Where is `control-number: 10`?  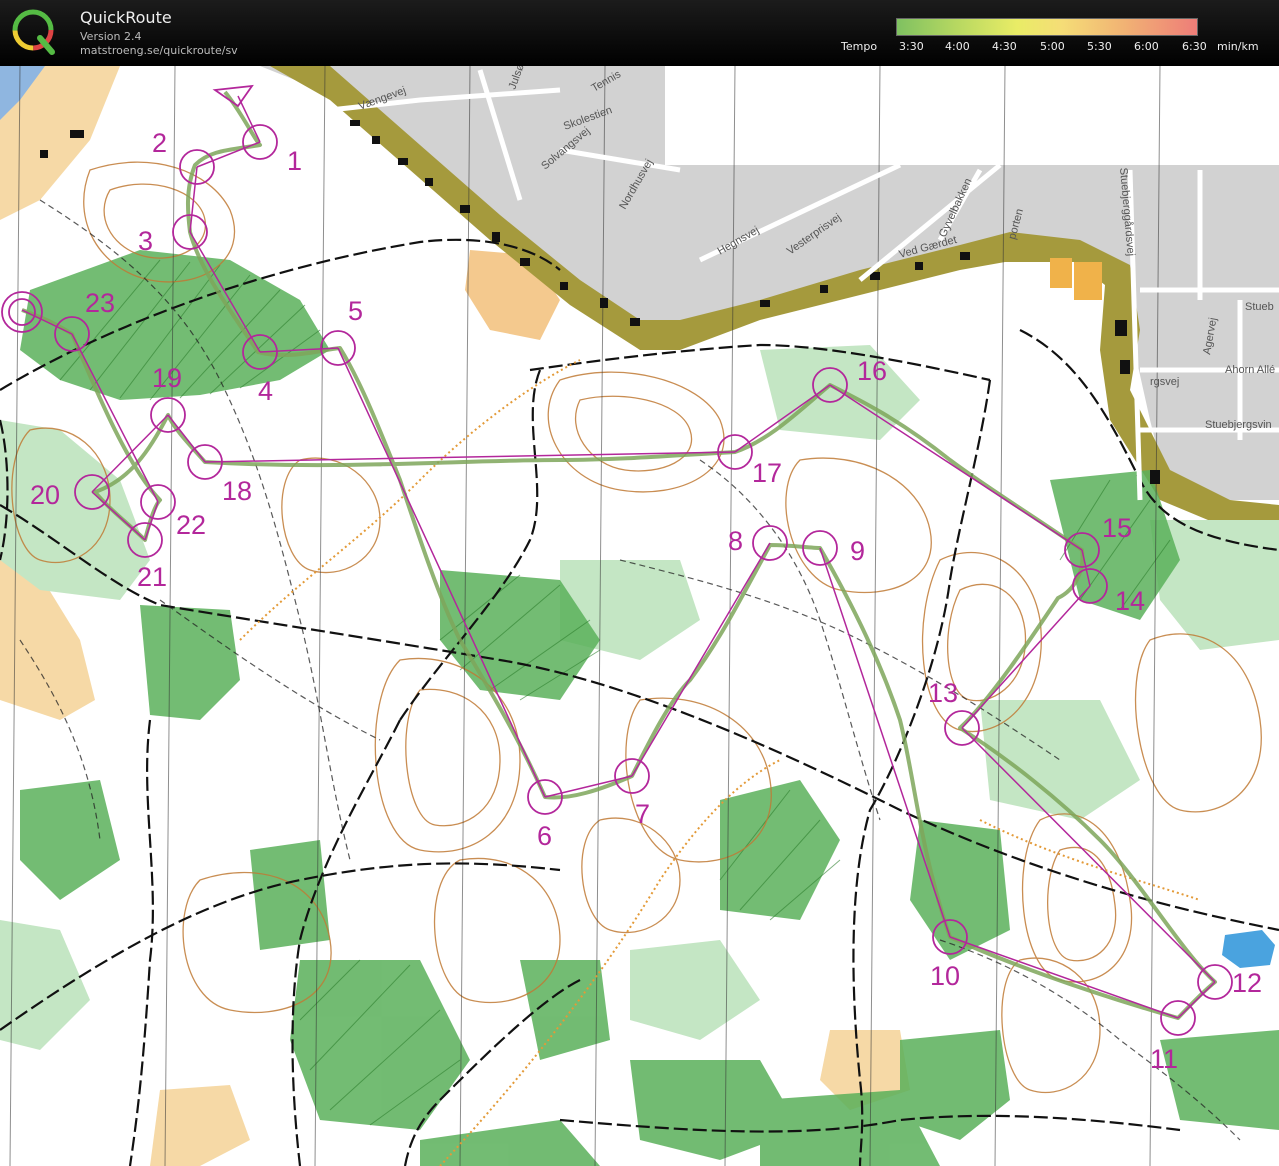
control-number: 10 is located at coordinates (945, 976).